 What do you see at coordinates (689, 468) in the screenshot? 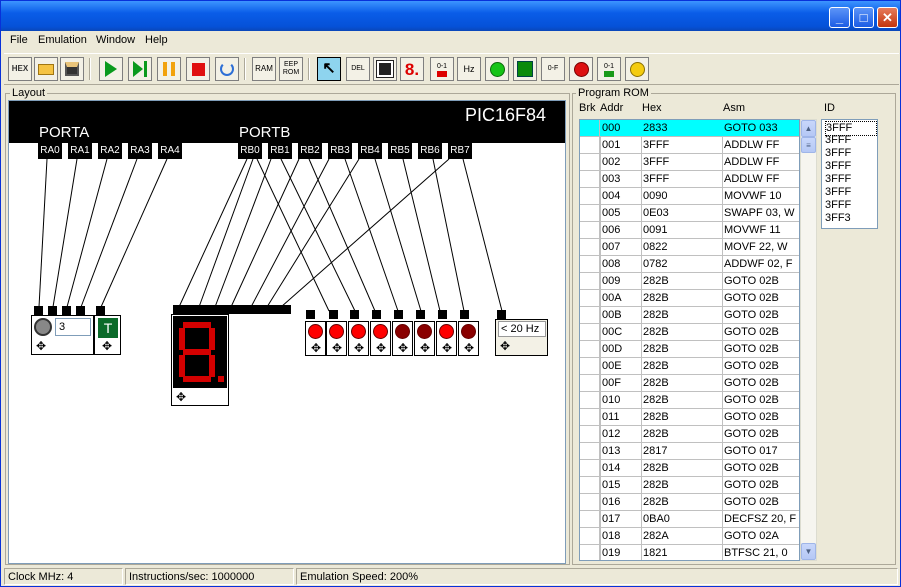
I see `rom-row: 014 282B GOTO 02B` at bounding box center [689, 468].